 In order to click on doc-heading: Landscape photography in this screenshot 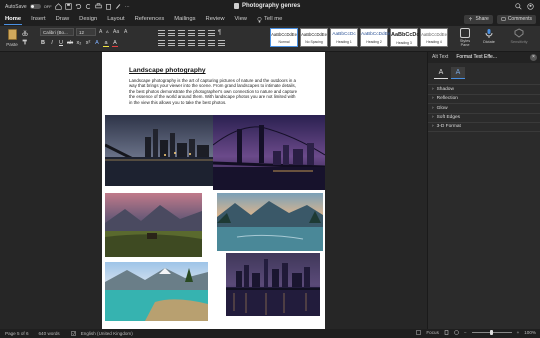, I will do `click(167, 70)`.